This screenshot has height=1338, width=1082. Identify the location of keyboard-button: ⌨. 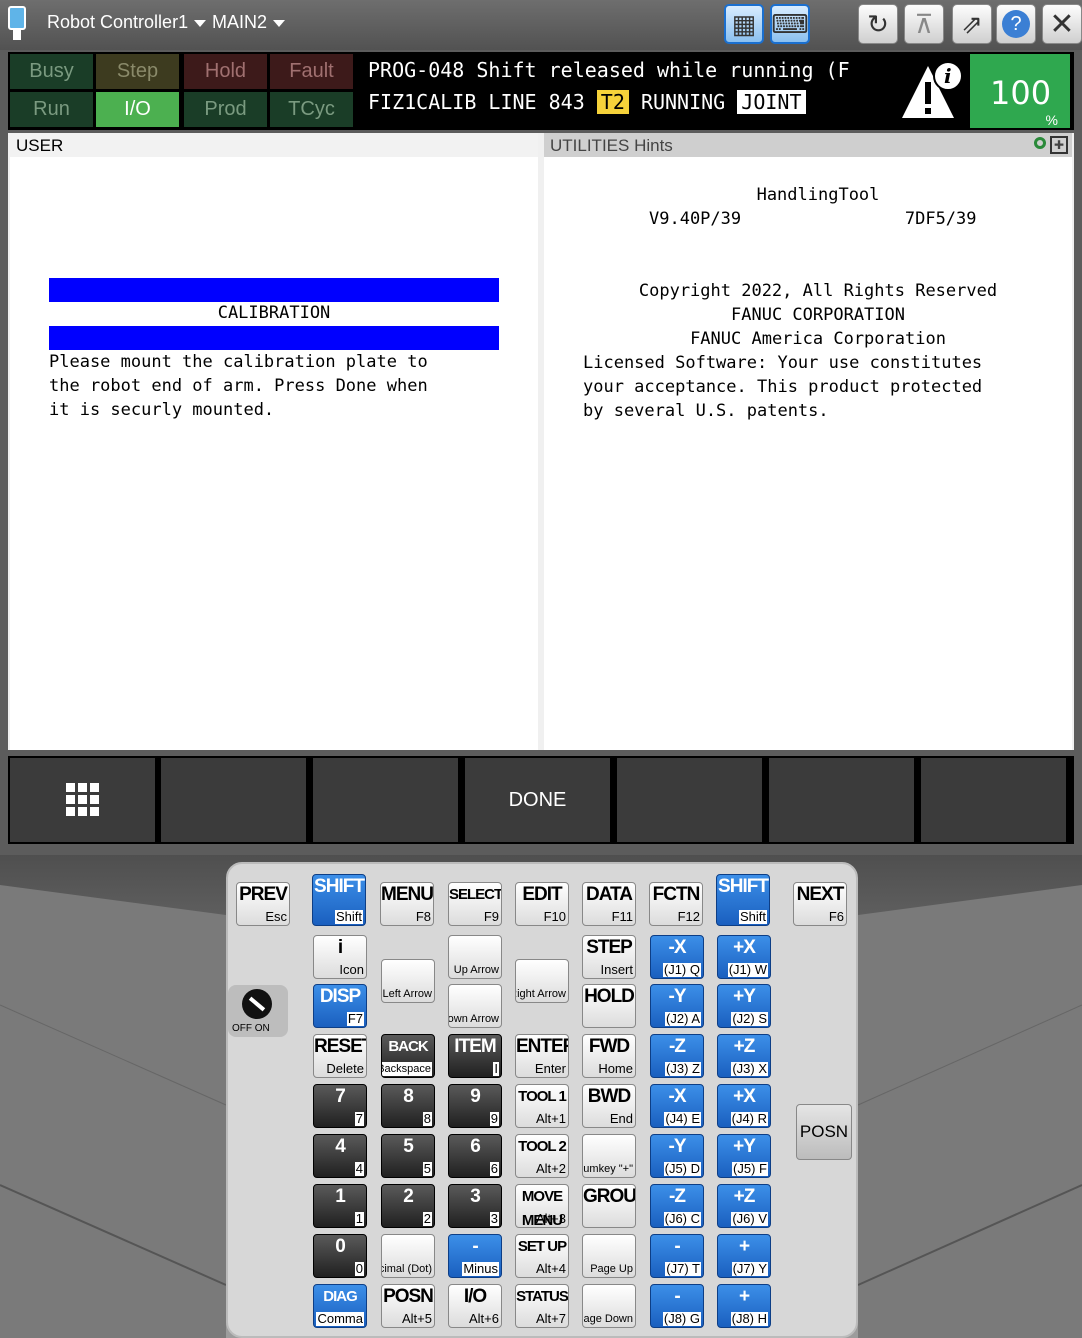
(790, 24).